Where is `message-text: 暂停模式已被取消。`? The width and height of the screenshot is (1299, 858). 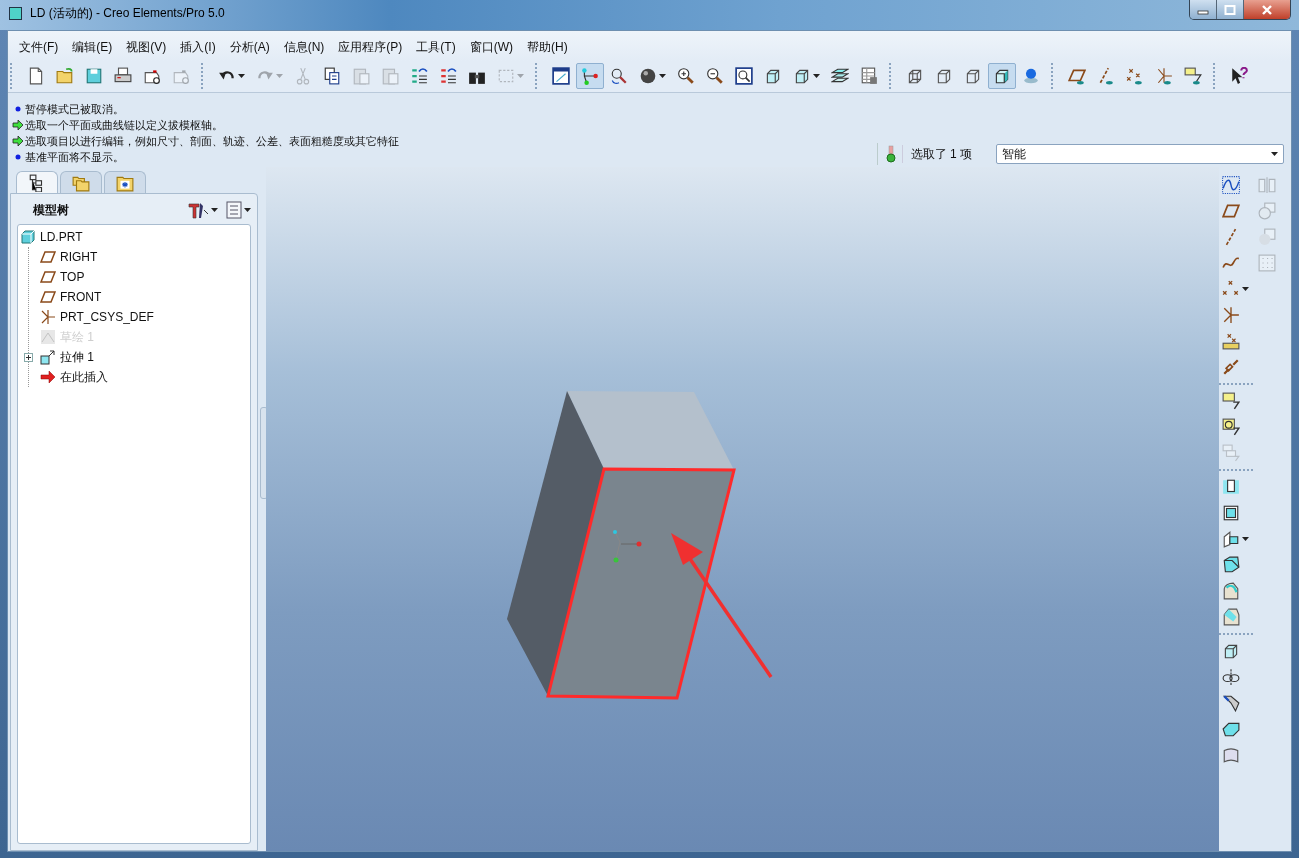 message-text: 暂停模式已被取消。 is located at coordinates (74, 109).